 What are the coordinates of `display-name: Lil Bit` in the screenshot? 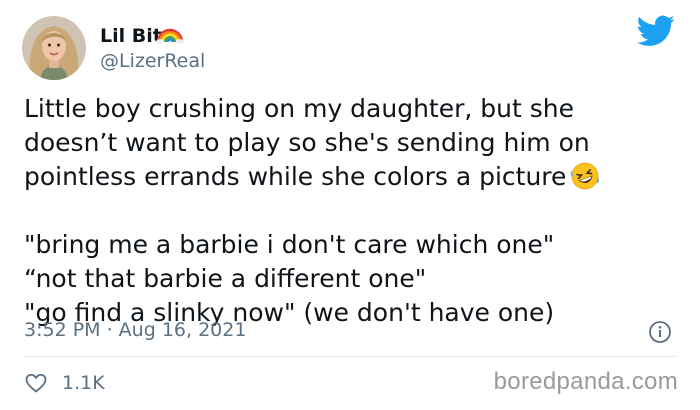 It's located at (131, 36).